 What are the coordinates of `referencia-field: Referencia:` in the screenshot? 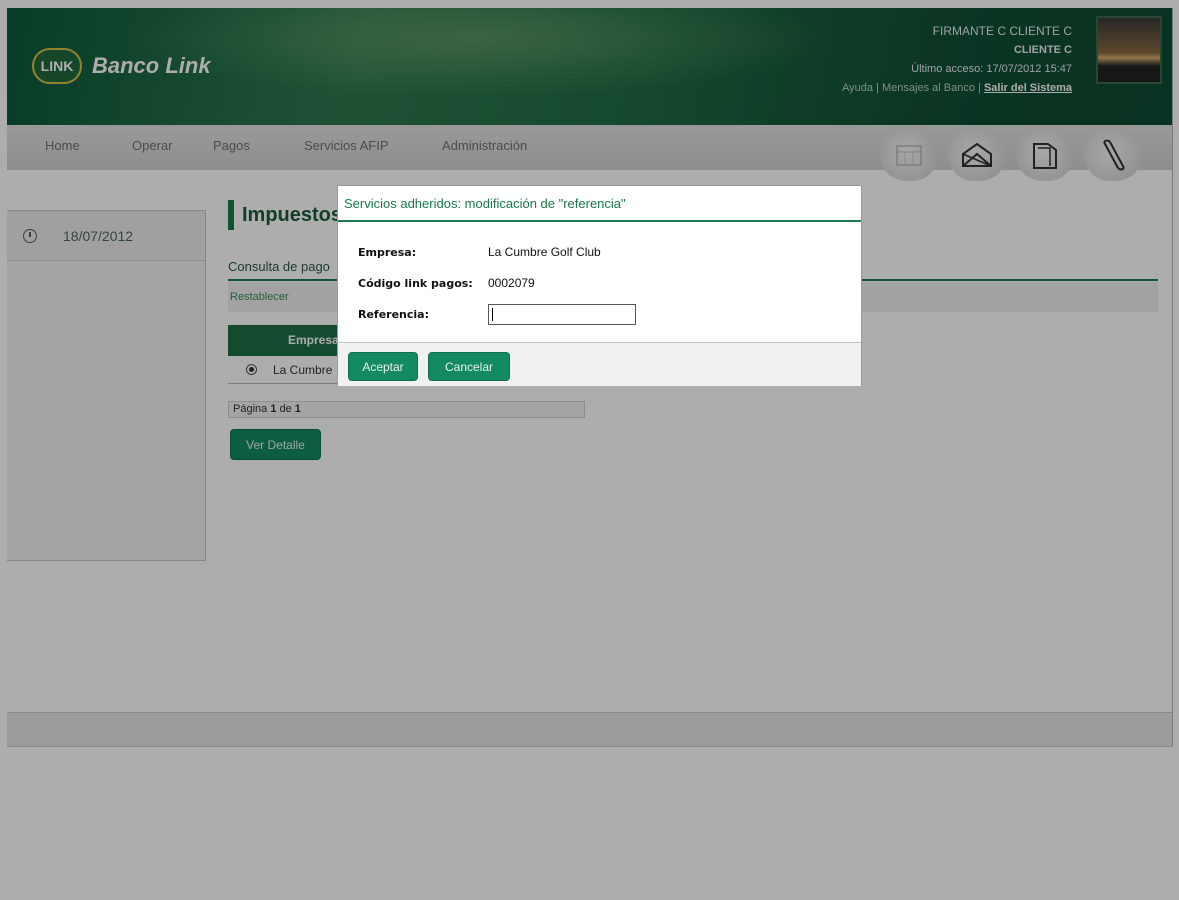 It's located at (423, 314).